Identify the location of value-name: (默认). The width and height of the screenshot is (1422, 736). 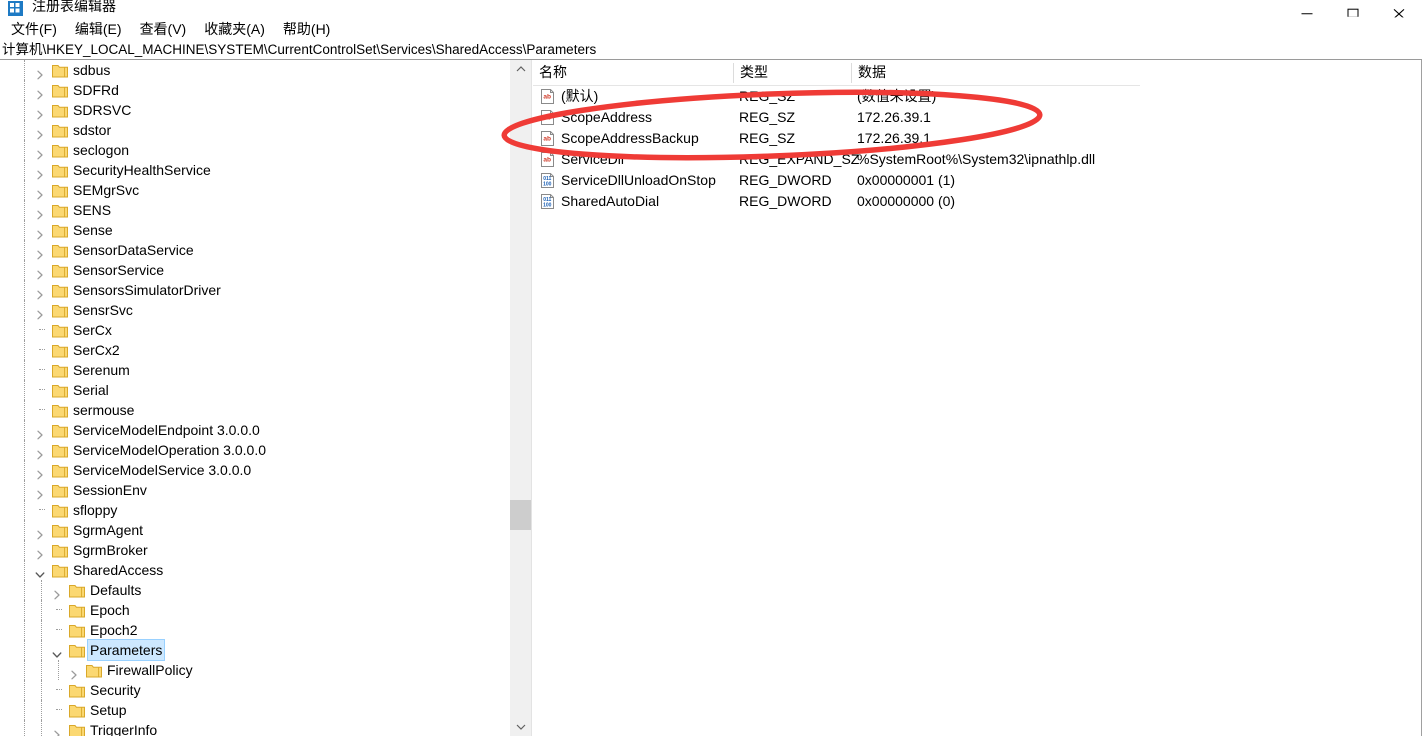
(580, 96).